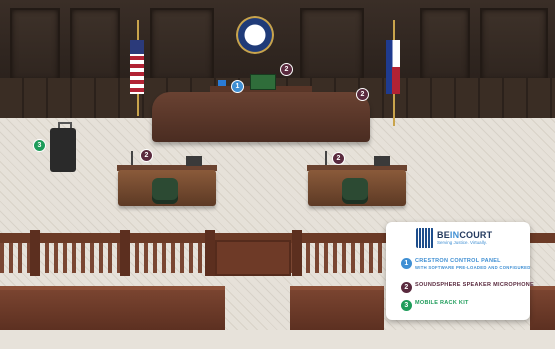 Image resolution: width=555 pixels, height=349 pixels. What do you see at coordinates (261, 117) in the screenshot?
I see `judge-bench` at bounding box center [261, 117].